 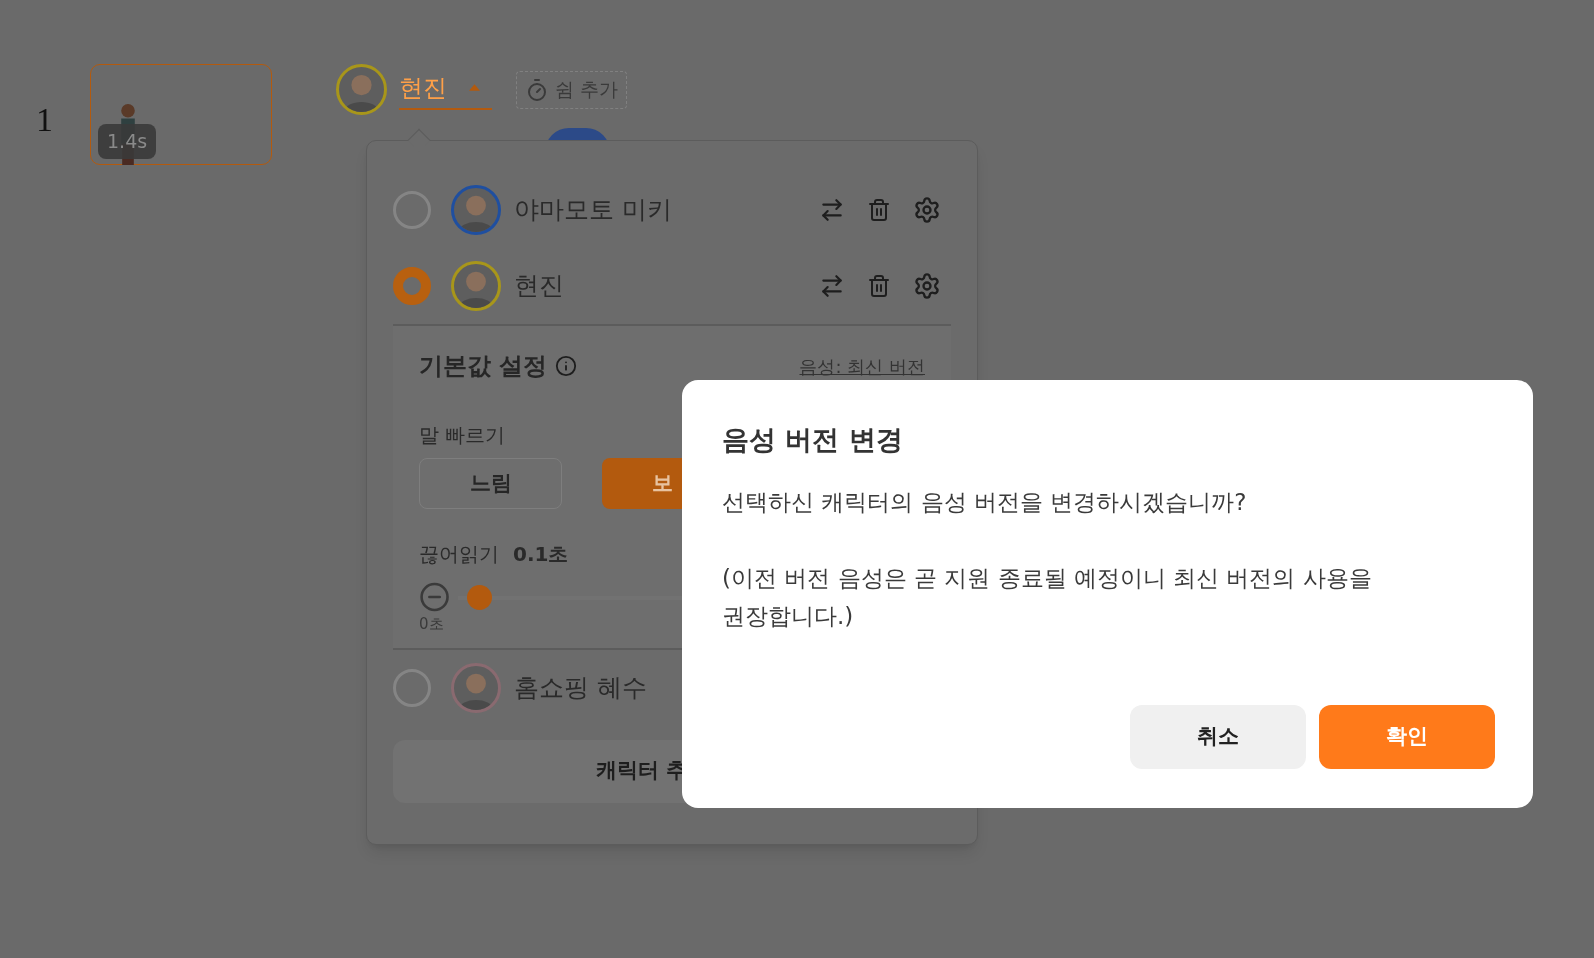 What do you see at coordinates (127, 141) in the screenshot?
I see `duration-badge: 1.4s` at bounding box center [127, 141].